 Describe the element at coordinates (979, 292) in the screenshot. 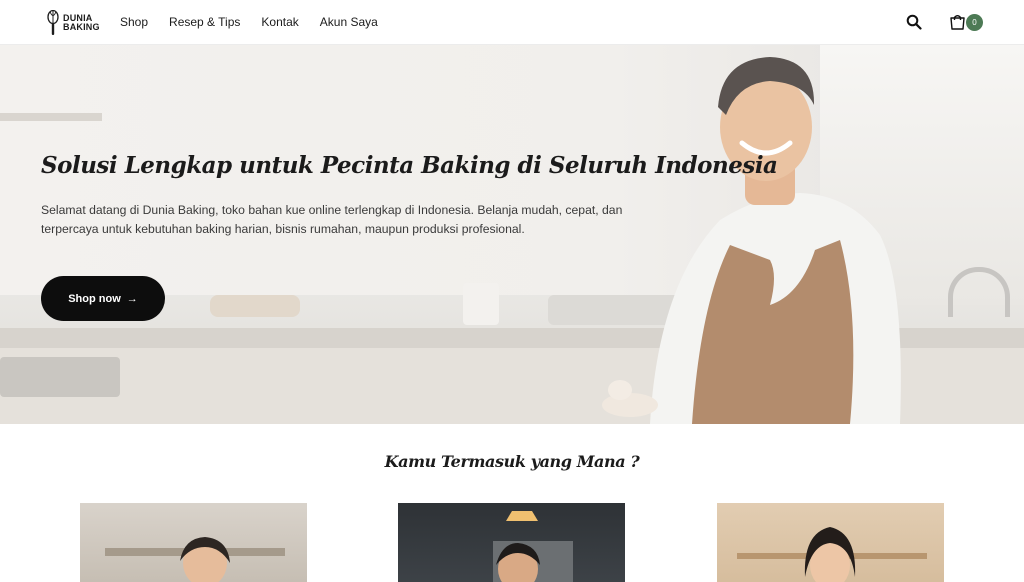

I see `hero-background-faucet` at that location.